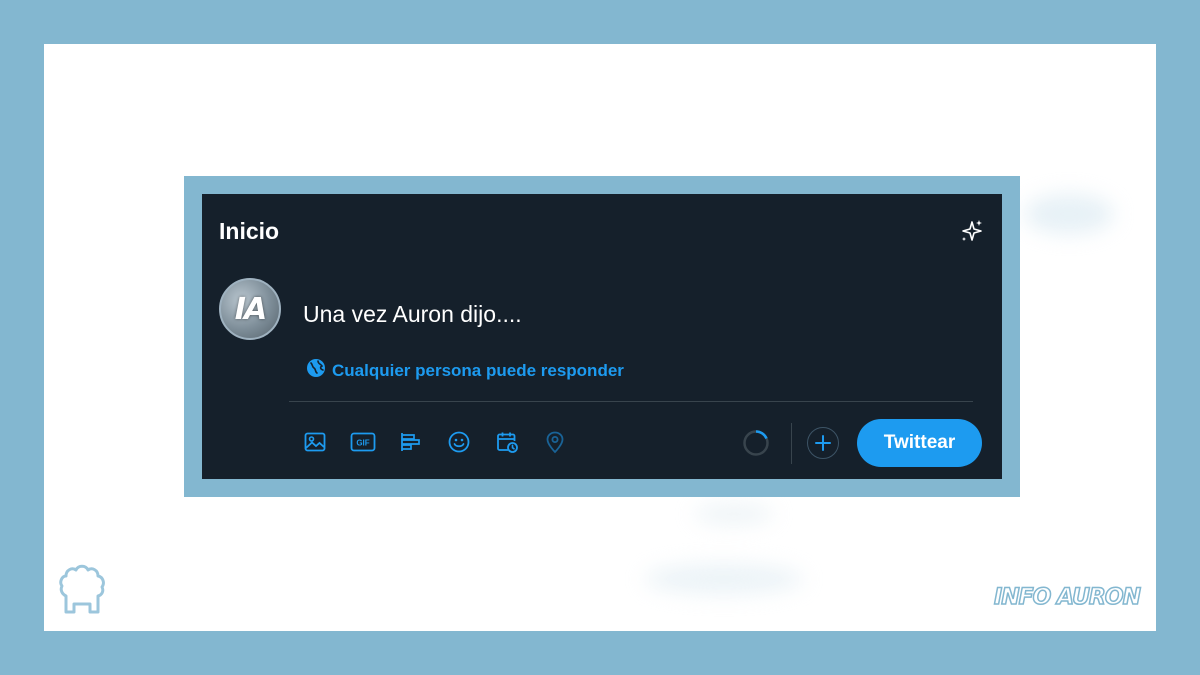  I want to click on reply-setting-button: Cualquier persona puede responder, so click(465, 370).